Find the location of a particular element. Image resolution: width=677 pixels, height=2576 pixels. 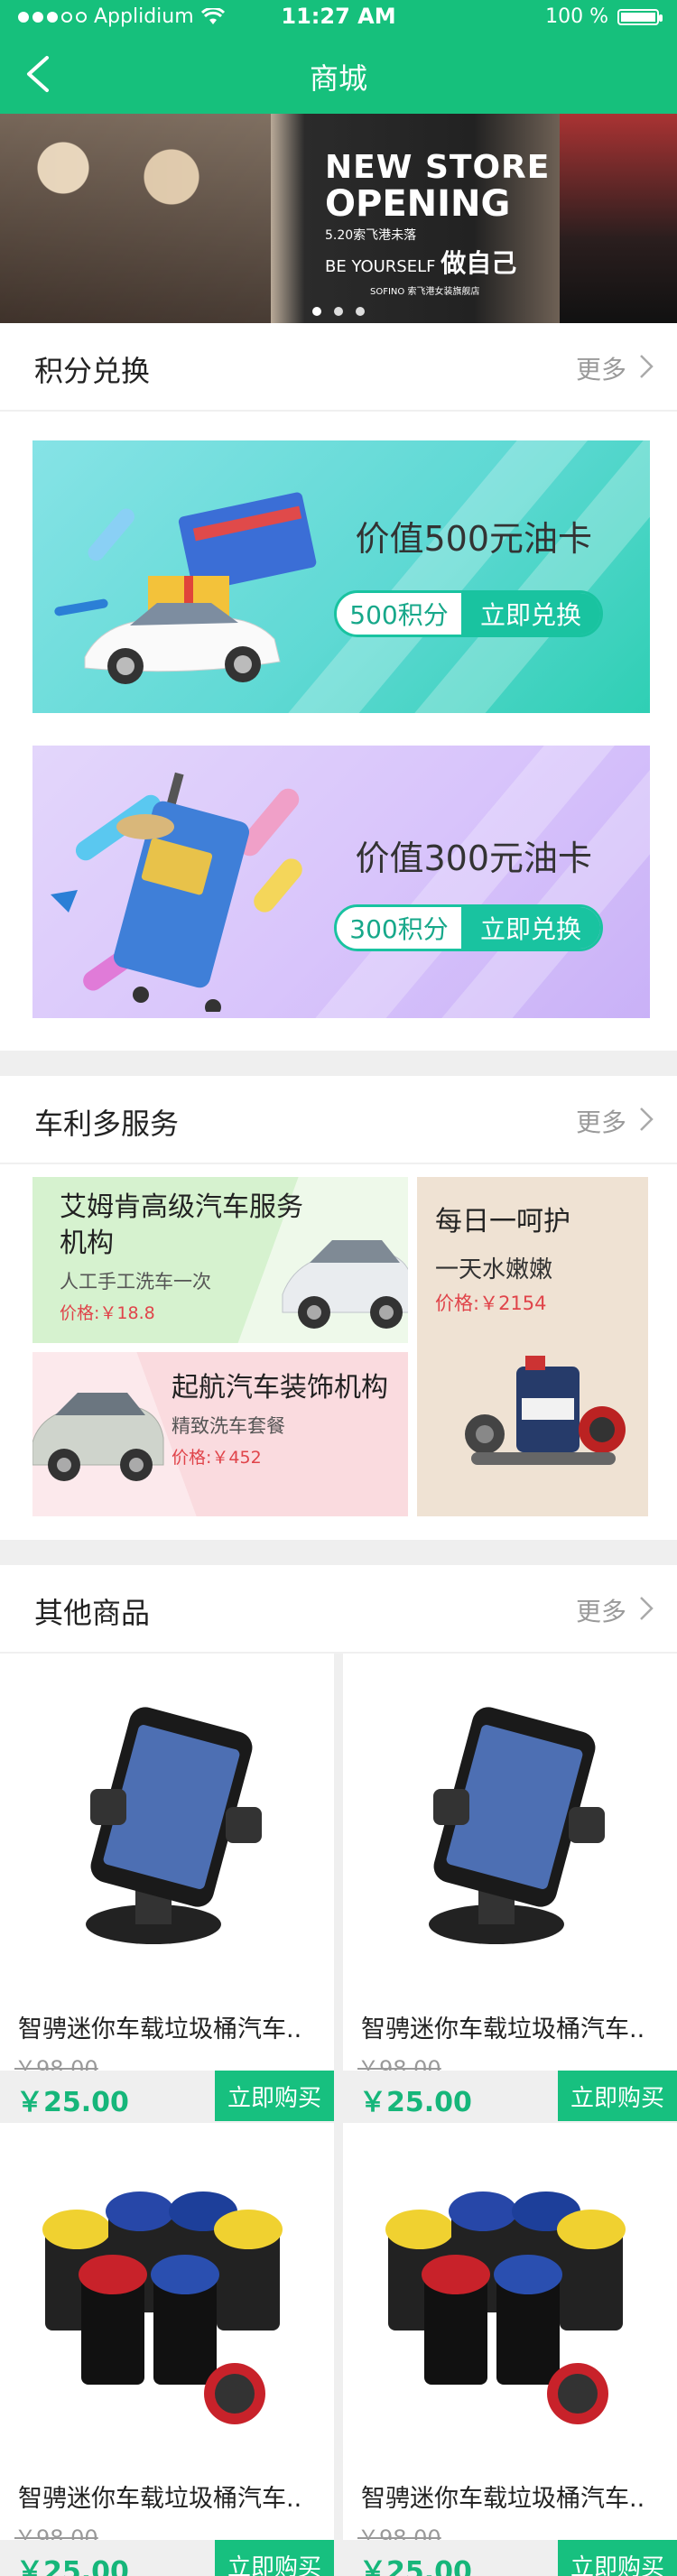

exchange-card-title: 价值300元油卡 is located at coordinates (473, 859).